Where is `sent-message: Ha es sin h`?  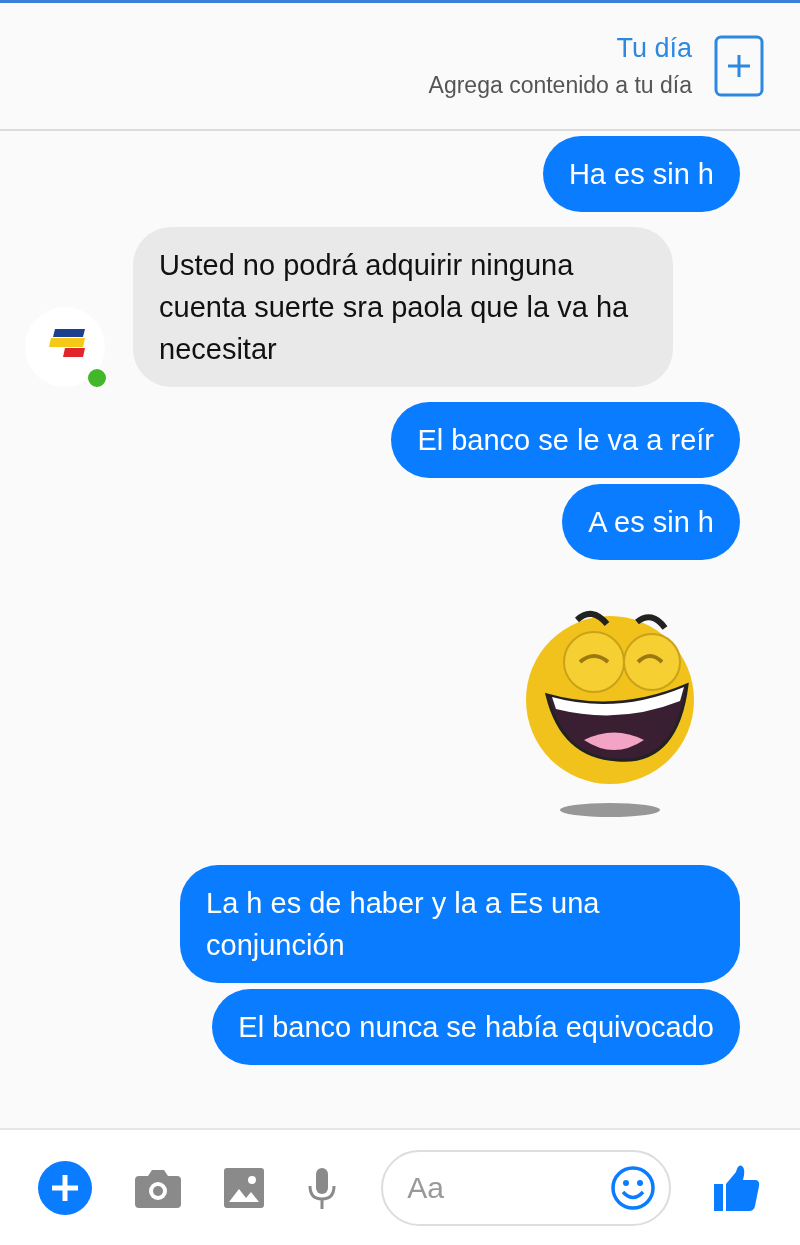 sent-message: Ha es sin h is located at coordinates (641, 174).